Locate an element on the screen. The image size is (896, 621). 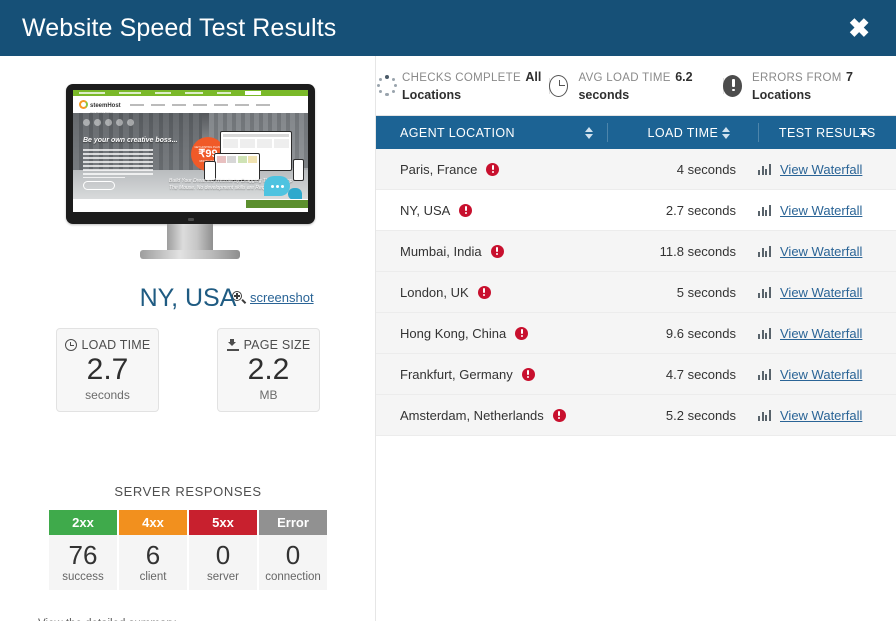
row-location-cell: Hong Kong, China is located at coordinates (492, 333).